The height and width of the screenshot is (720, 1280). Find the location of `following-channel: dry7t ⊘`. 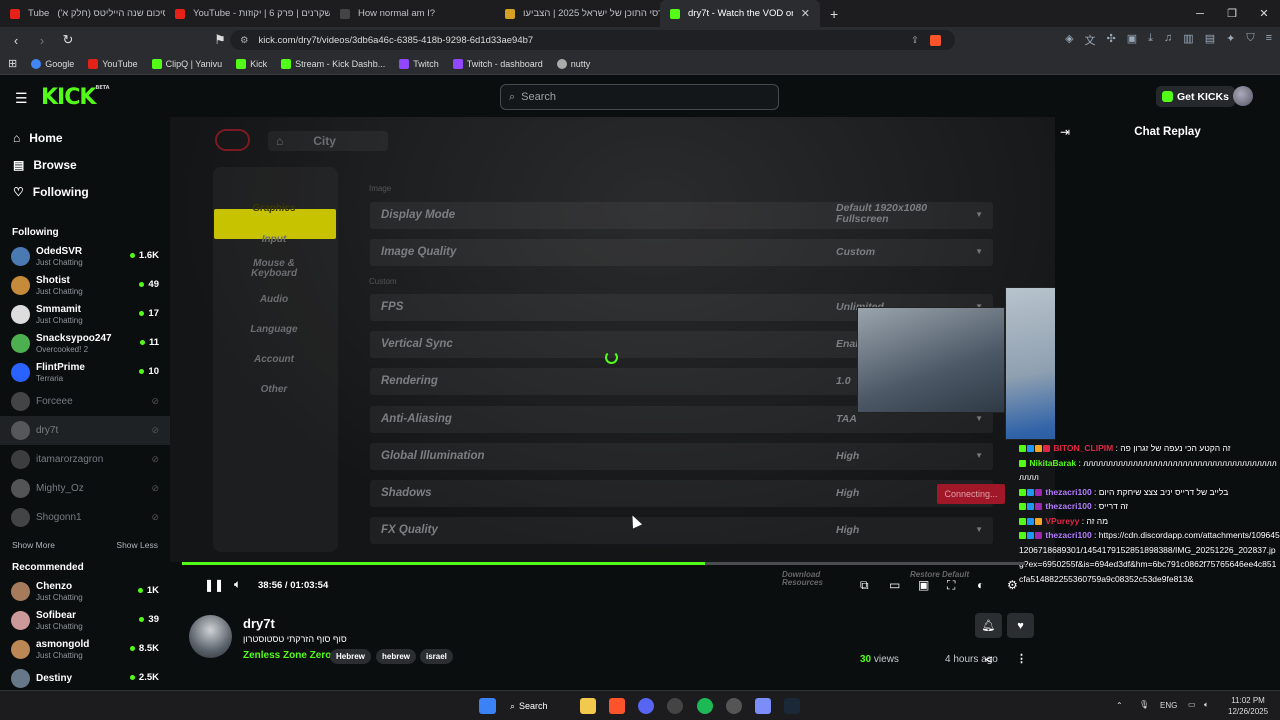

following-channel: dry7t ⊘ is located at coordinates (85, 430).